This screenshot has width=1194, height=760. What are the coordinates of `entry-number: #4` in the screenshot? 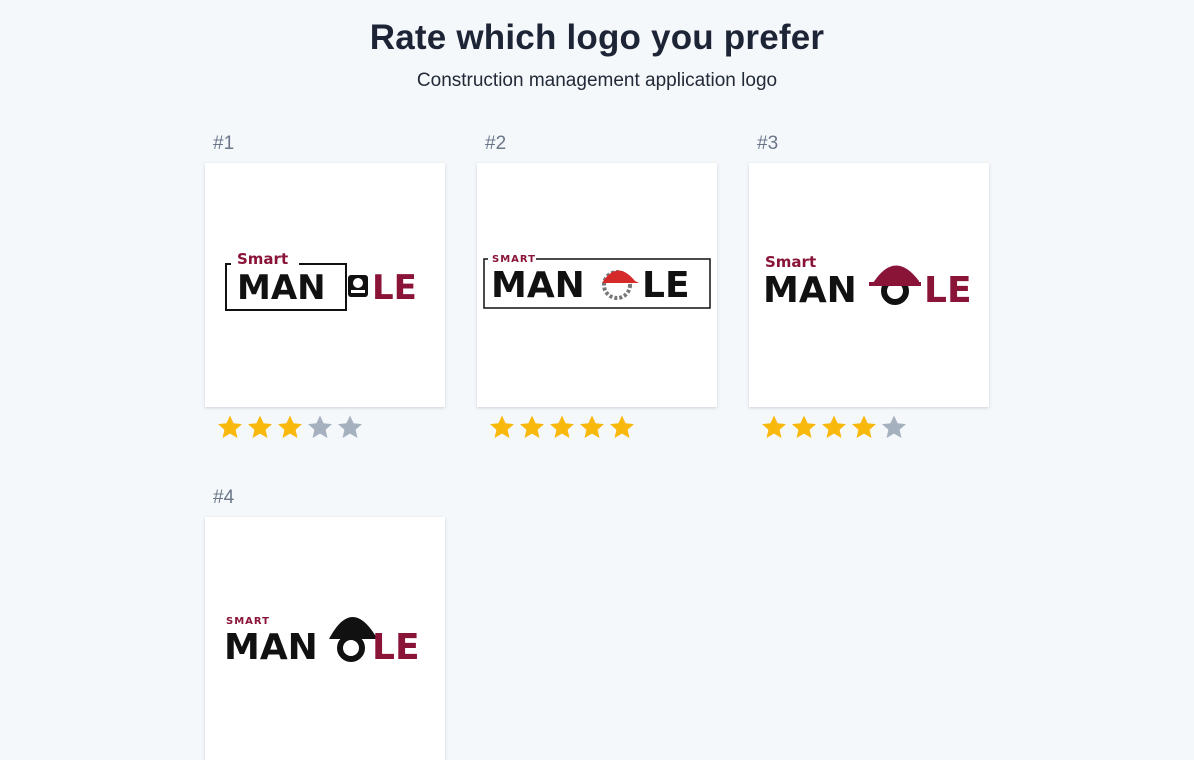 It's located at (224, 497).